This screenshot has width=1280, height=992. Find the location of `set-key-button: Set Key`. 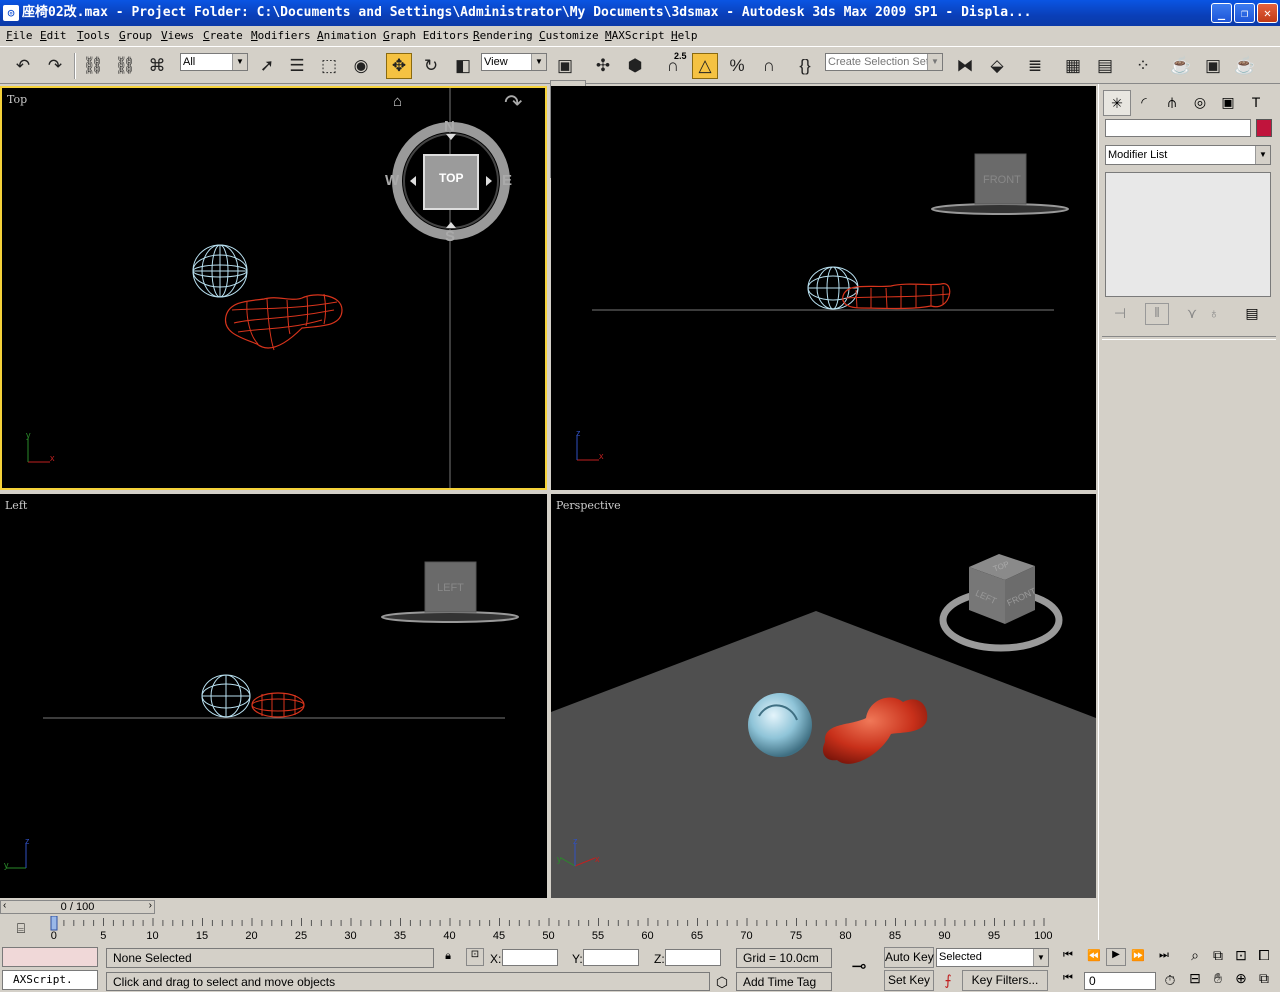

set-key-button: Set Key is located at coordinates (909, 980).